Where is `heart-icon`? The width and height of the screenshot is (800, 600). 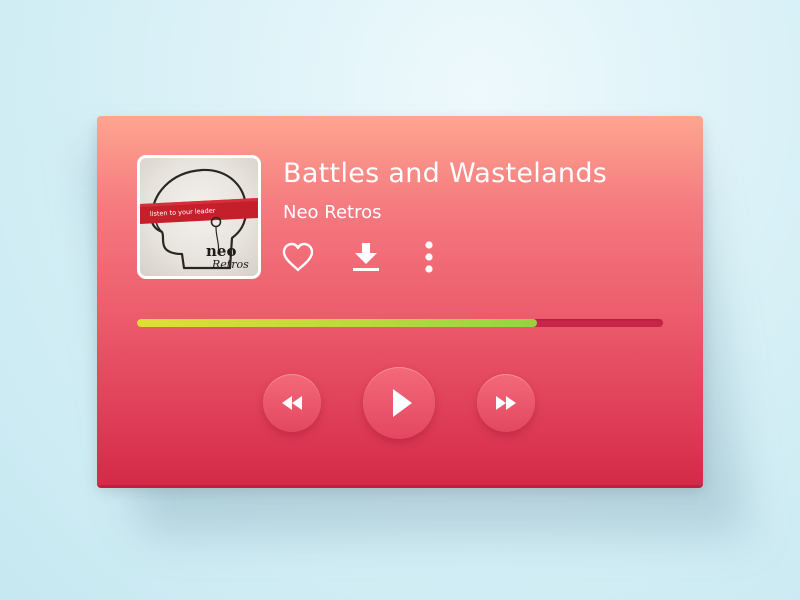 heart-icon is located at coordinates (298, 257).